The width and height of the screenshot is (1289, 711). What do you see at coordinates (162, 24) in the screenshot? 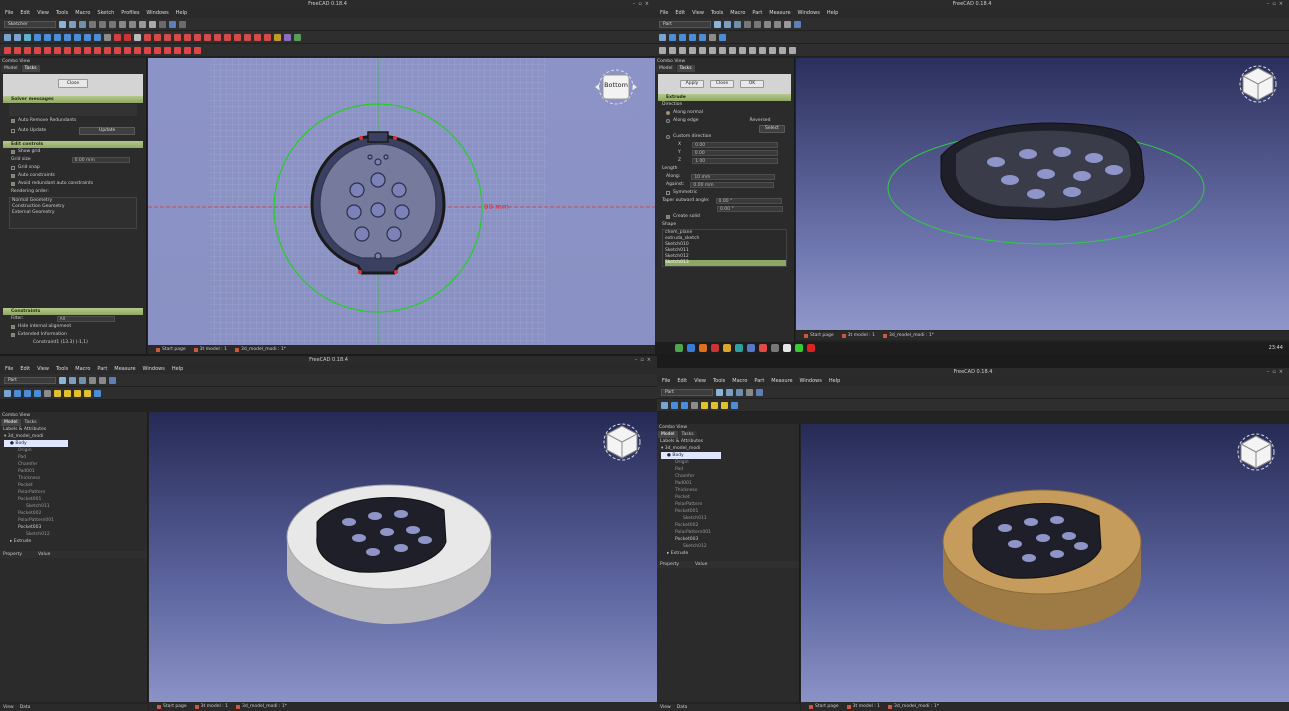
I see `macro-record-icon` at bounding box center [162, 24].